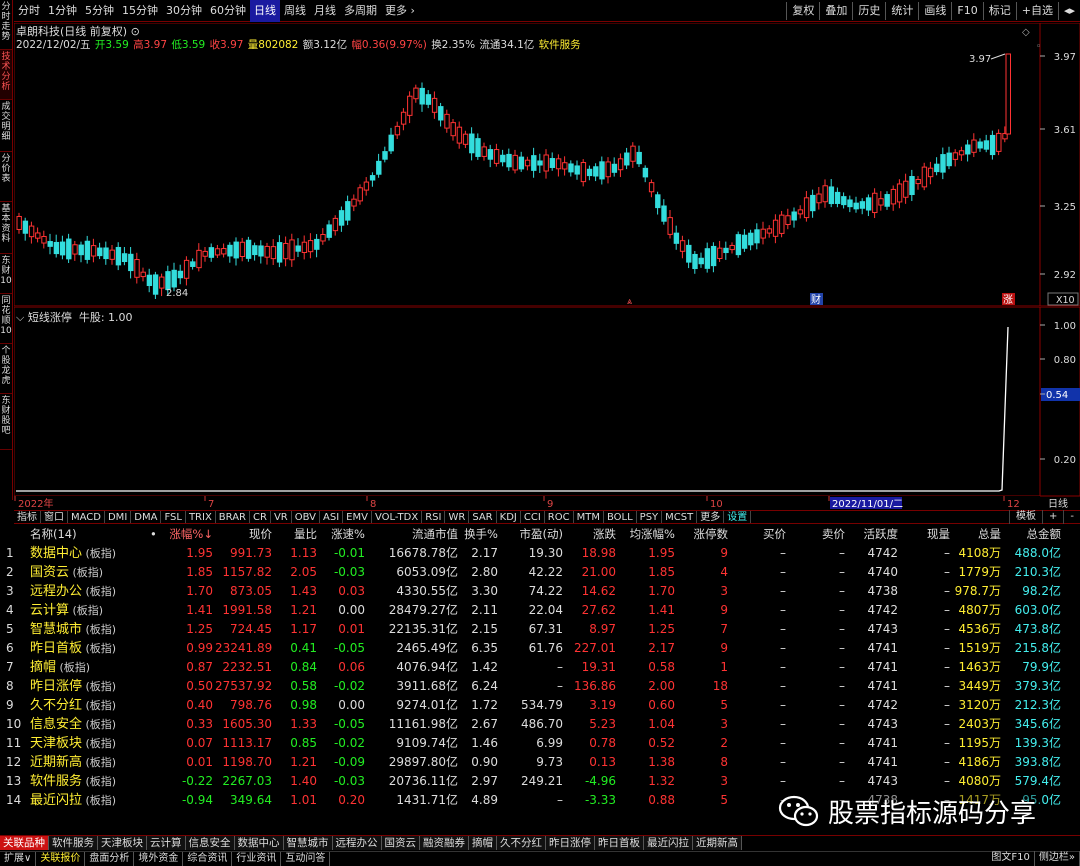  I want to click on column-header: •, so click(155, 534).